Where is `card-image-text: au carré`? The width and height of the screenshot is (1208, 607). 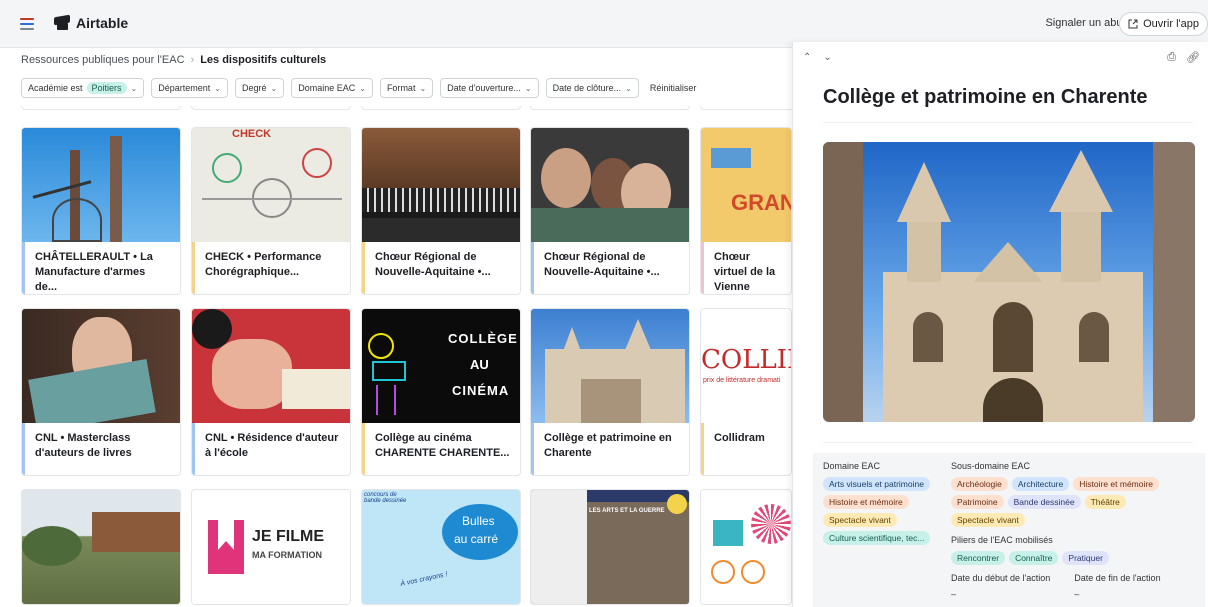 card-image-text: au carré is located at coordinates (476, 539).